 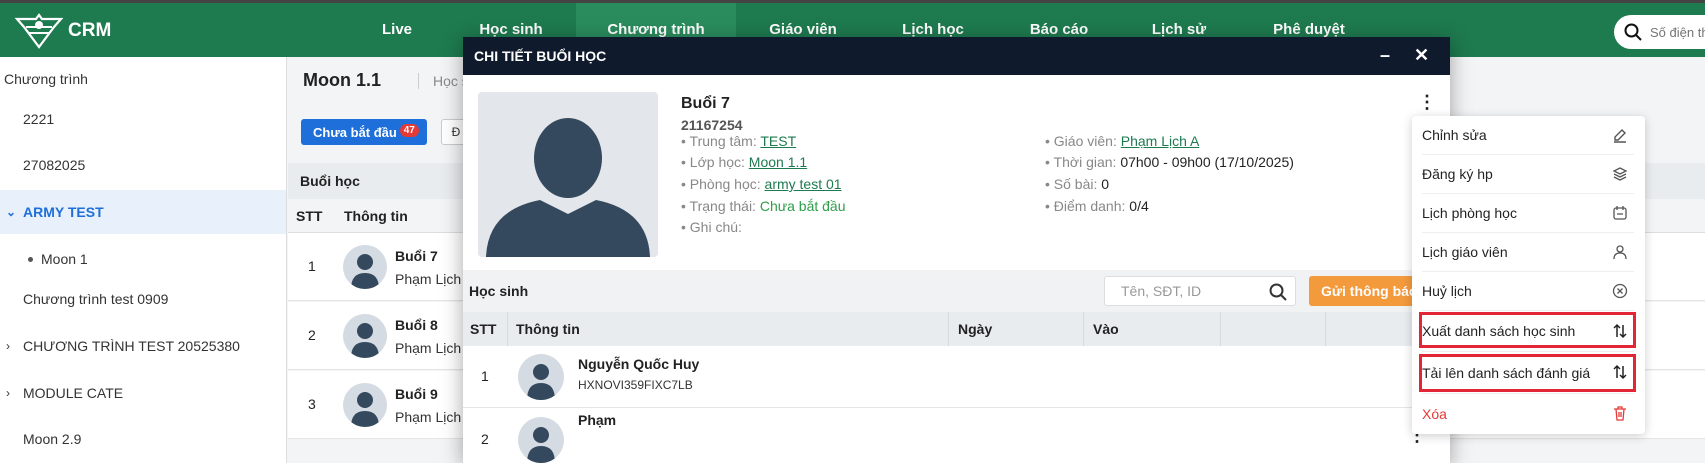 I want to click on menu-item-delete: Xóa, so click(x=1528, y=413).